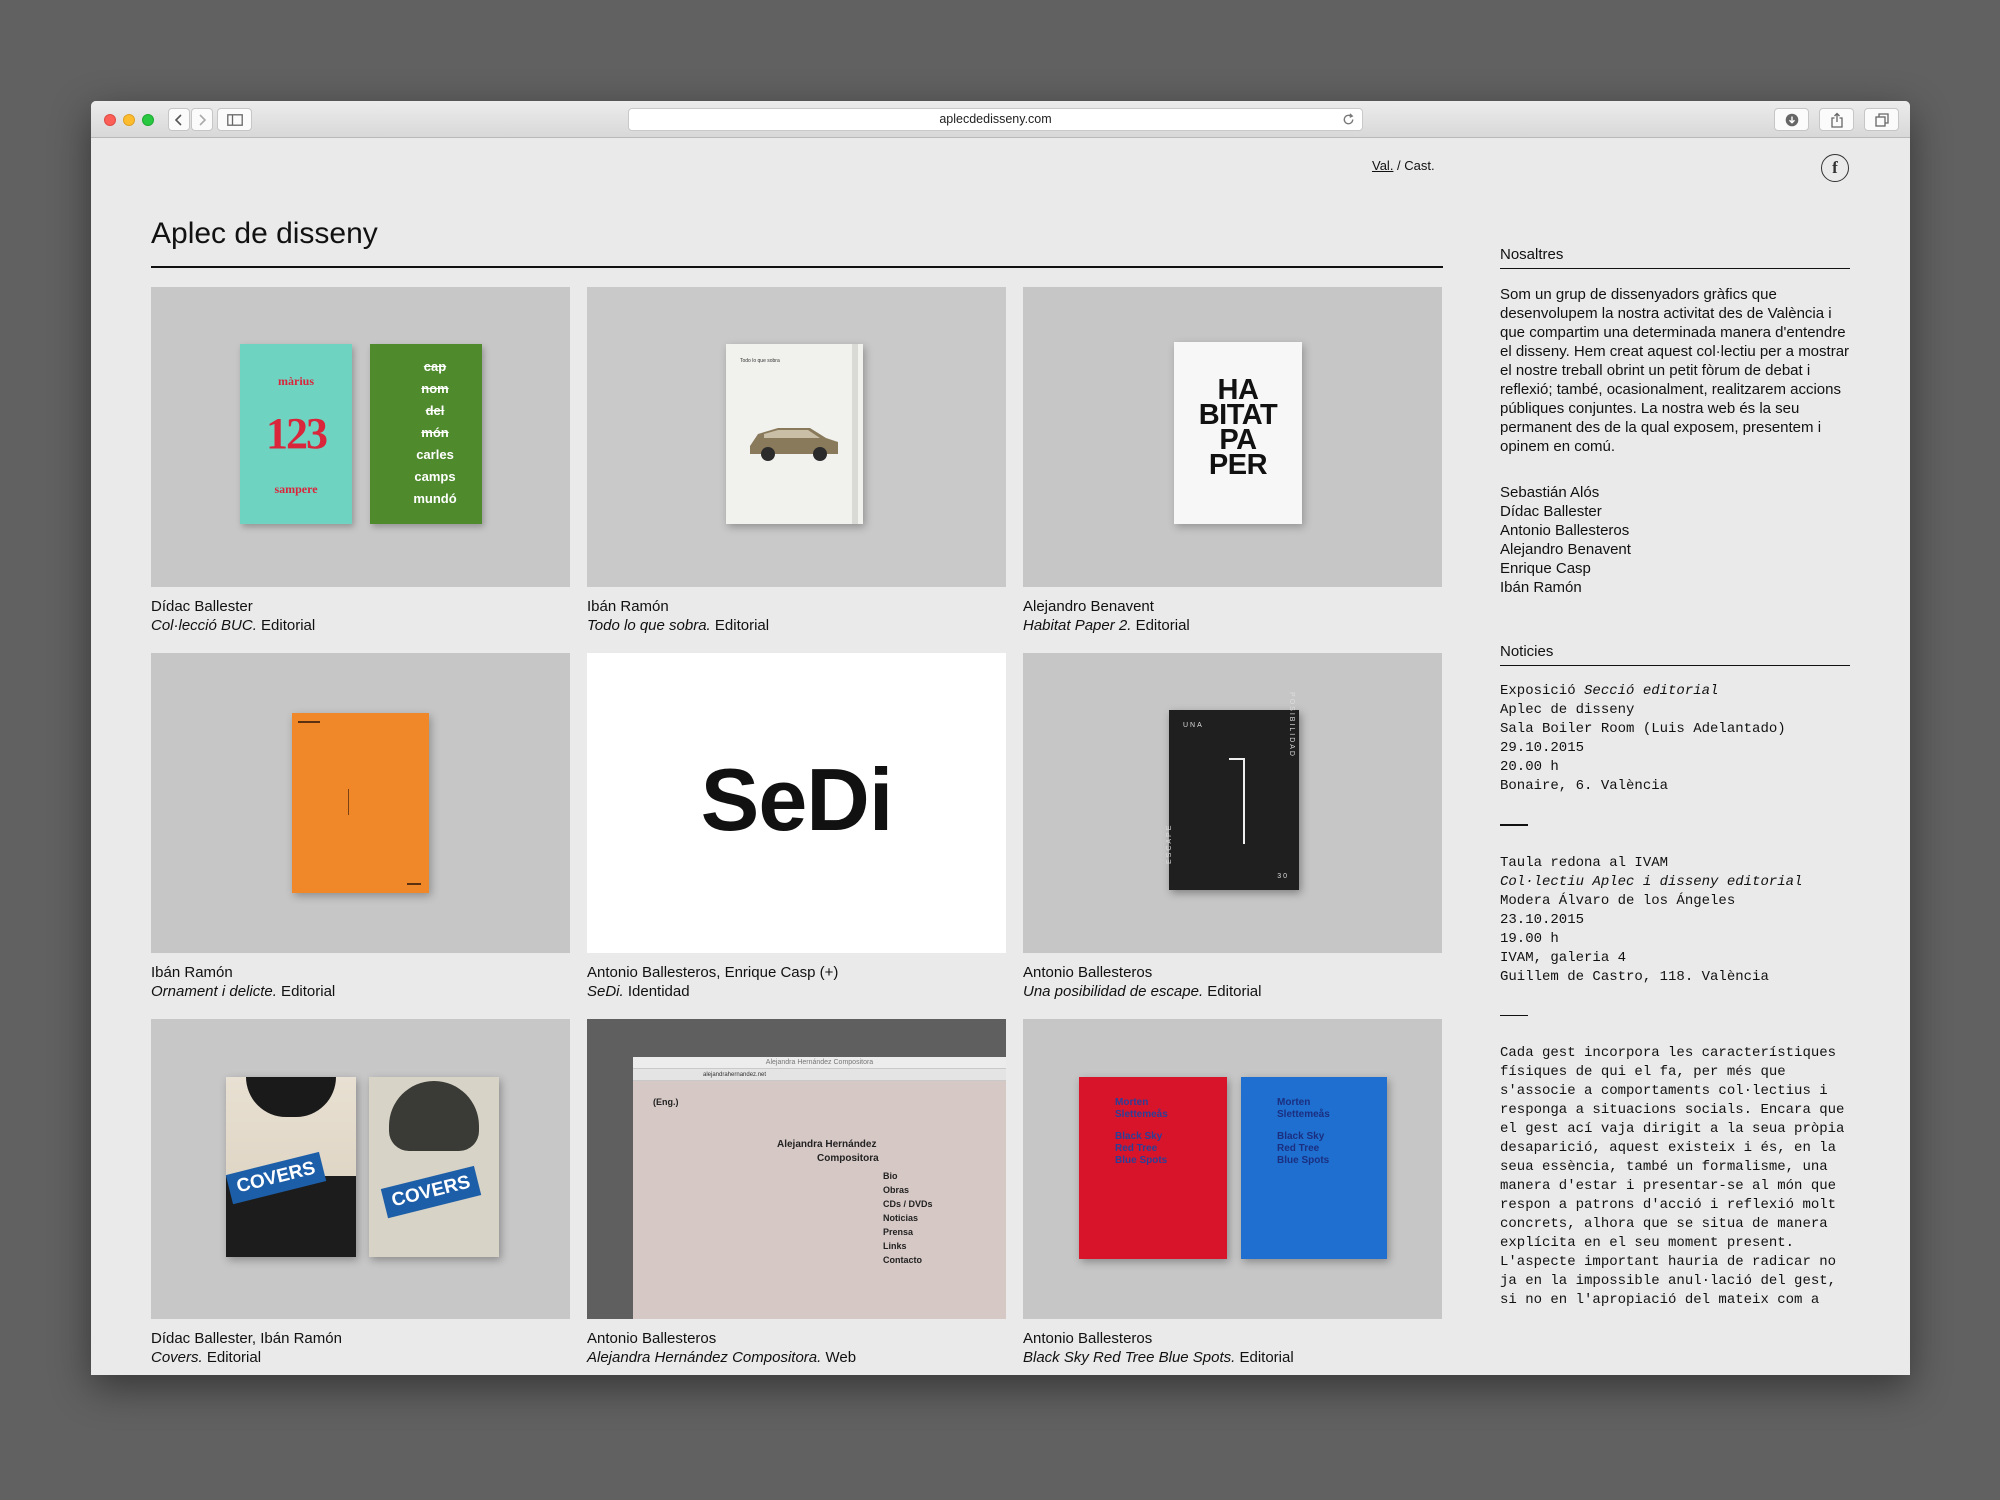  Describe the element at coordinates (713, 972) in the screenshot. I see `project-author: Antonio Ballesteros, Enrique Casp (+)` at that location.